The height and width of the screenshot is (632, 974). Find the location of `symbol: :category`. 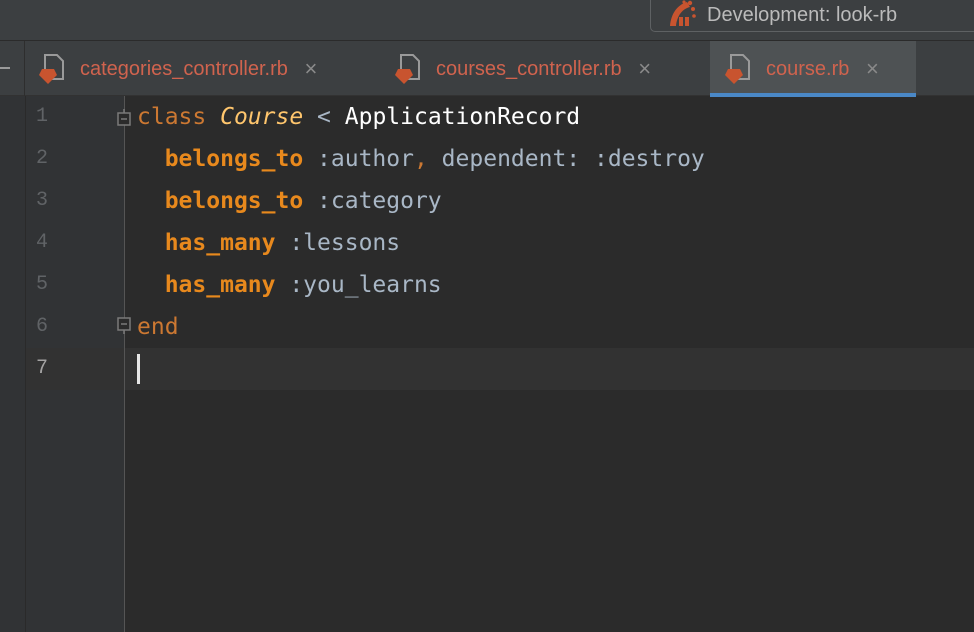

symbol: :category is located at coordinates (372, 201).